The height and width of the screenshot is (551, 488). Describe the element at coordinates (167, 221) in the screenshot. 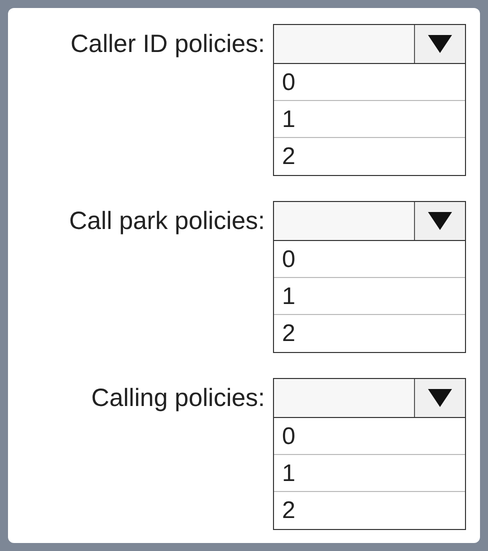

I see `dropdown-label: Call park policies:` at that location.